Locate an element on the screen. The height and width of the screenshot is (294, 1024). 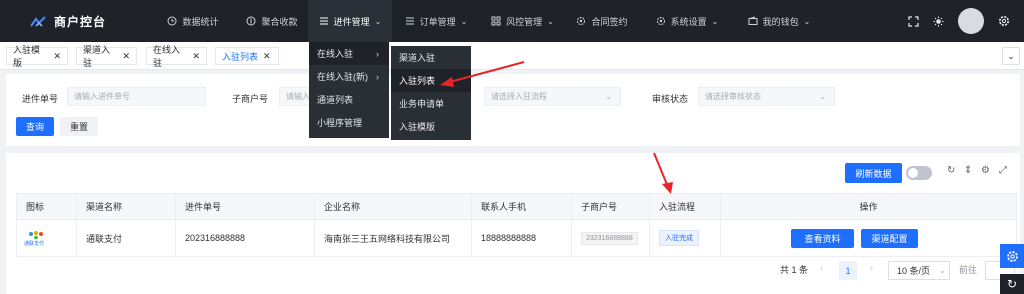
tab-onboarding-template: 入驻模版 ✕ is located at coordinates (37, 56).